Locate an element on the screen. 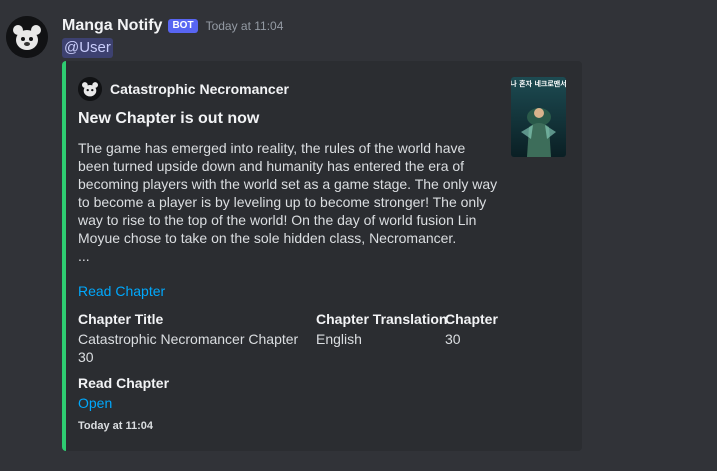 The image size is (717, 471). message-header: Manga Notify BOT Today at 11:04 is located at coordinates (172, 26).